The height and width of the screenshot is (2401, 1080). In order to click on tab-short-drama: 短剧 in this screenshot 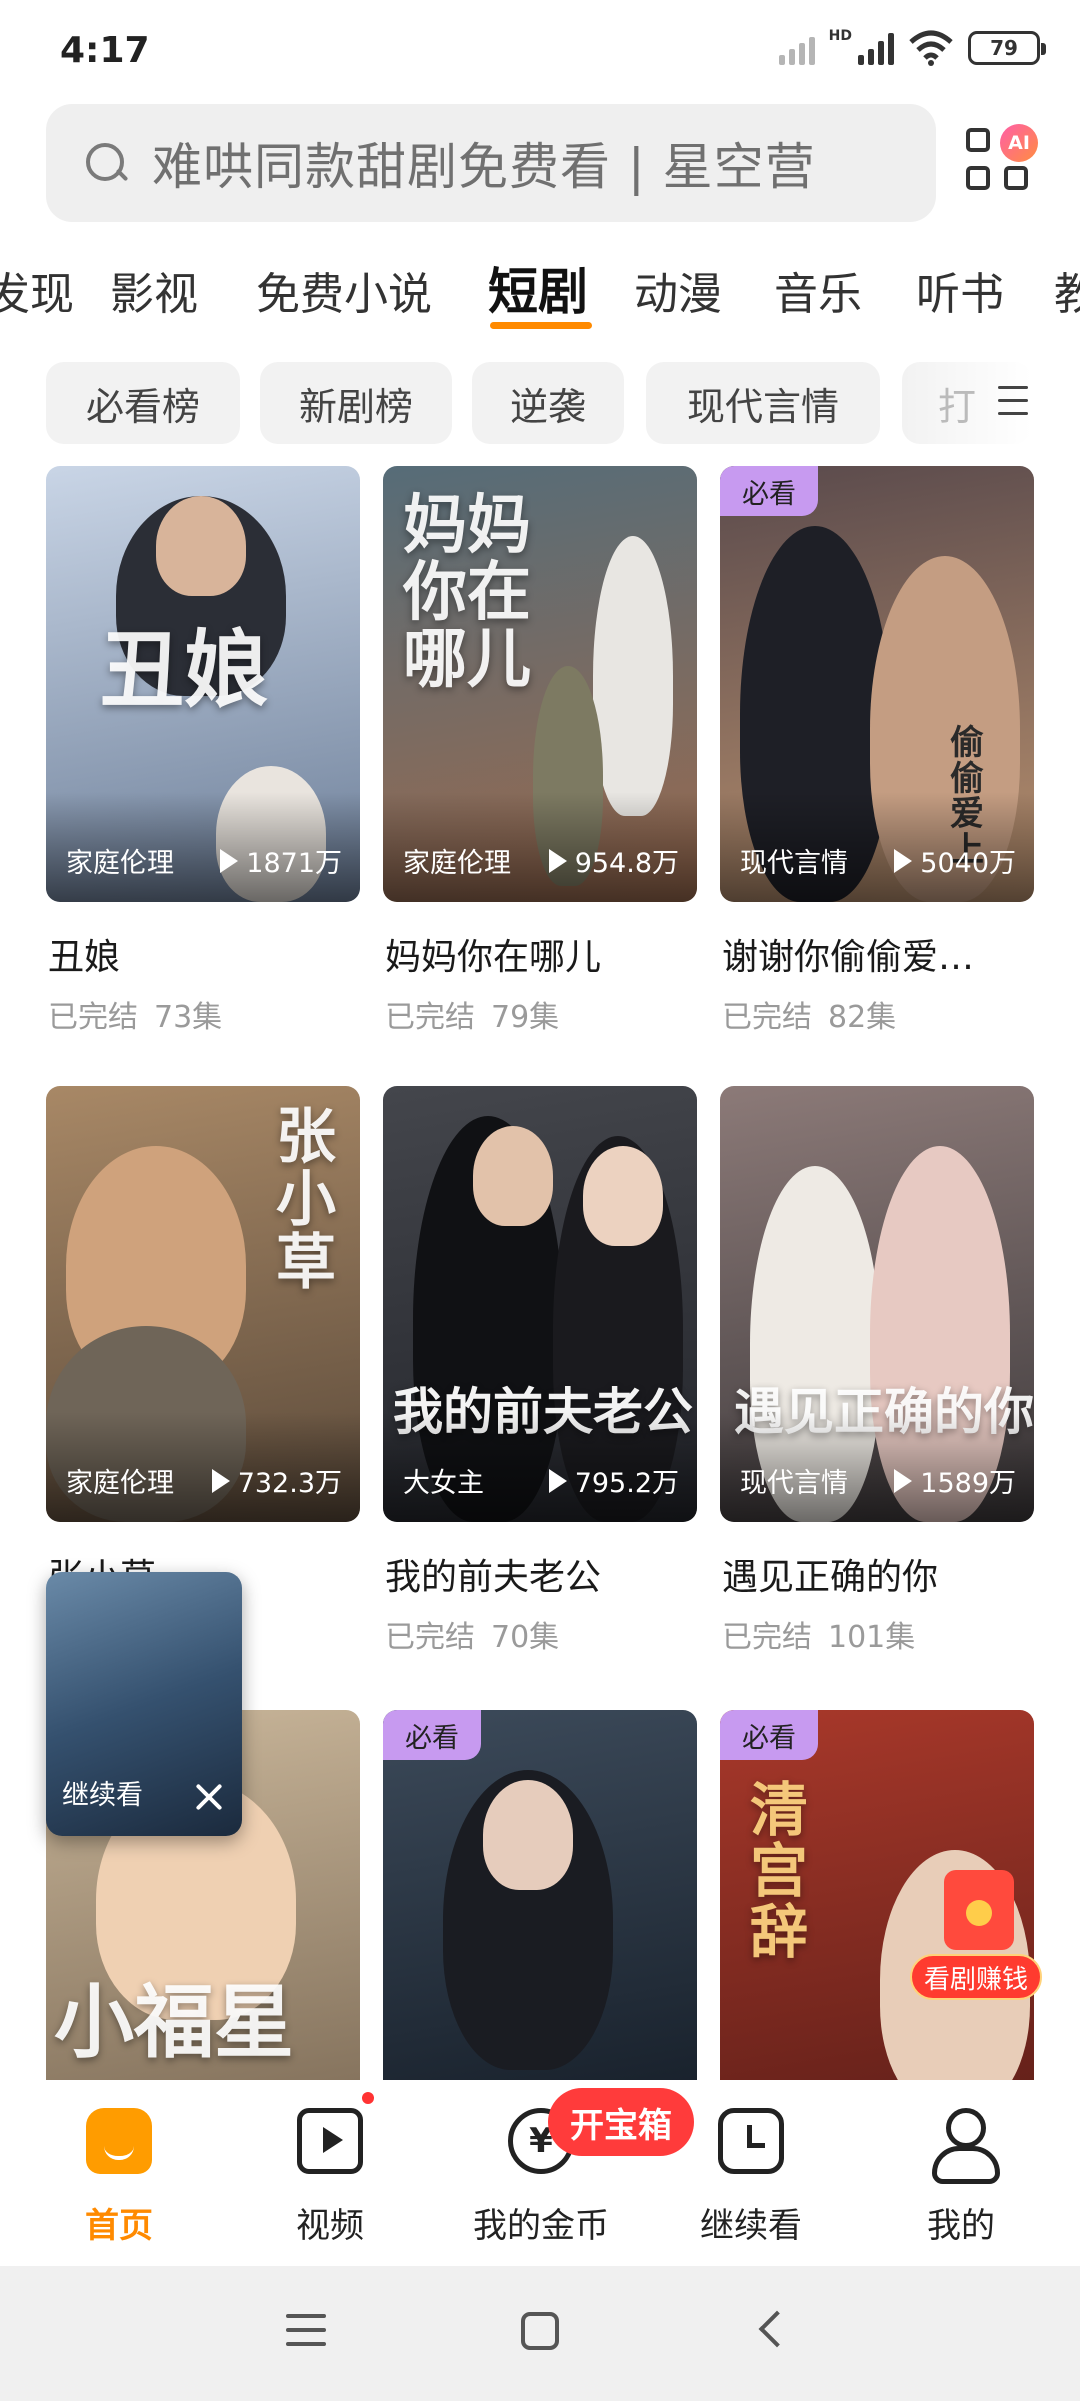, I will do `click(538, 288)`.